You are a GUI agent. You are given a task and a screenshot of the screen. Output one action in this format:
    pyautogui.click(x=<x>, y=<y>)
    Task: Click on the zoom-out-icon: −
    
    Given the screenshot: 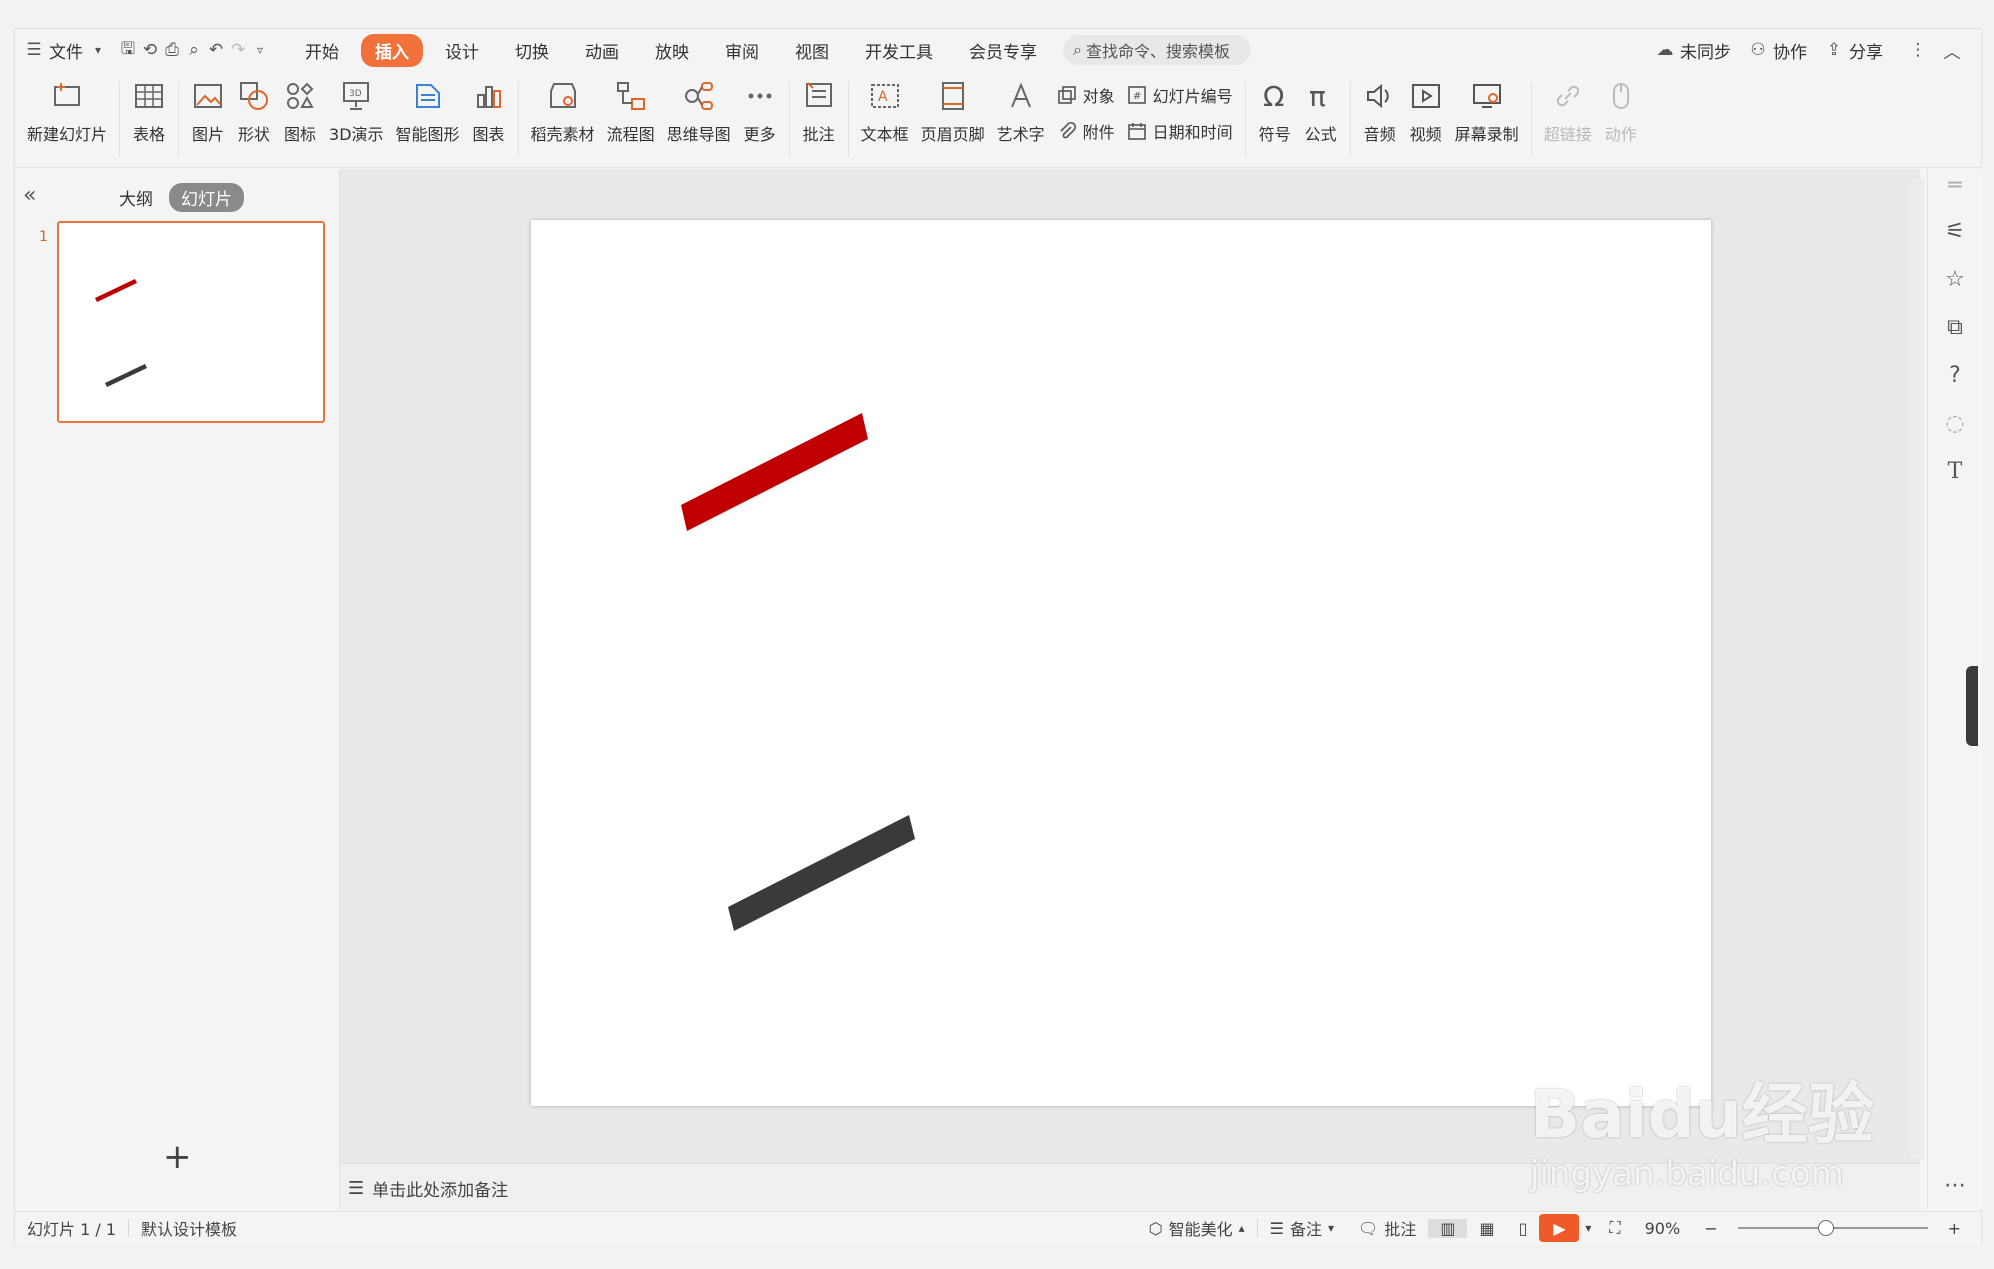 What is the action you would take?
    pyautogui.click(x=1710, y=1228)
    